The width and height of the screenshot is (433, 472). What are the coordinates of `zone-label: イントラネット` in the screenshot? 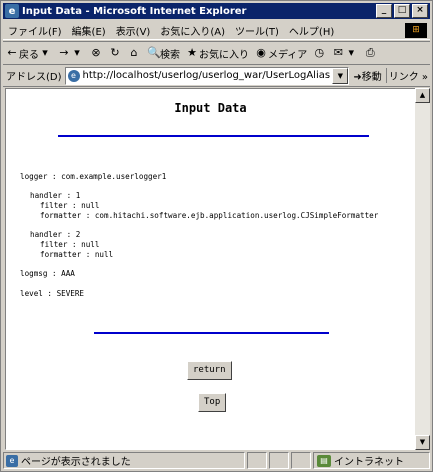 It's located at (369, 462).